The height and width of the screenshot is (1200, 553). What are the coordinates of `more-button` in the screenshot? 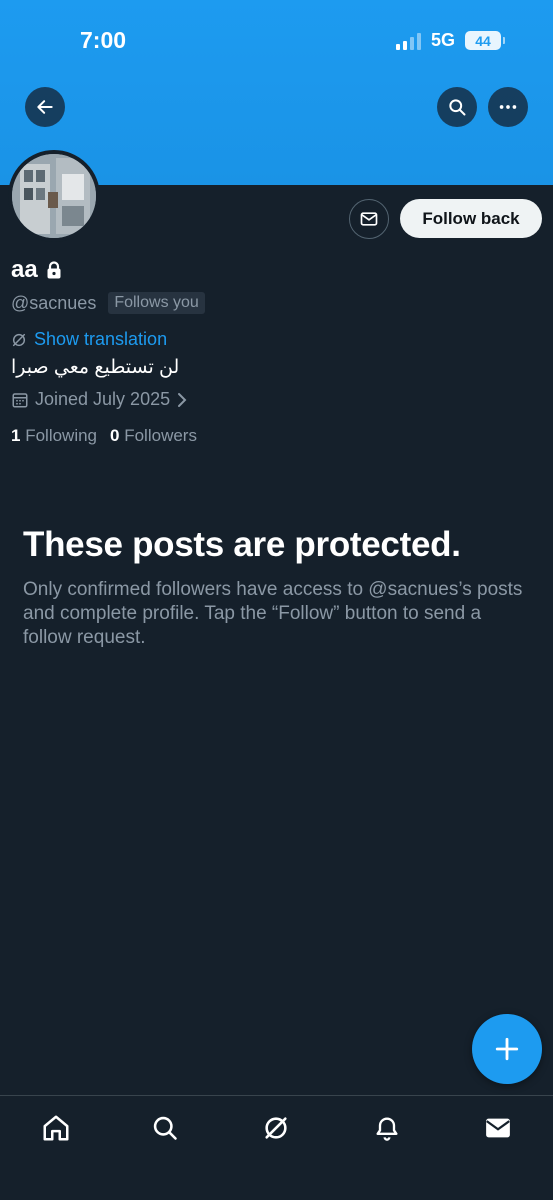 It's located at (508, 107).